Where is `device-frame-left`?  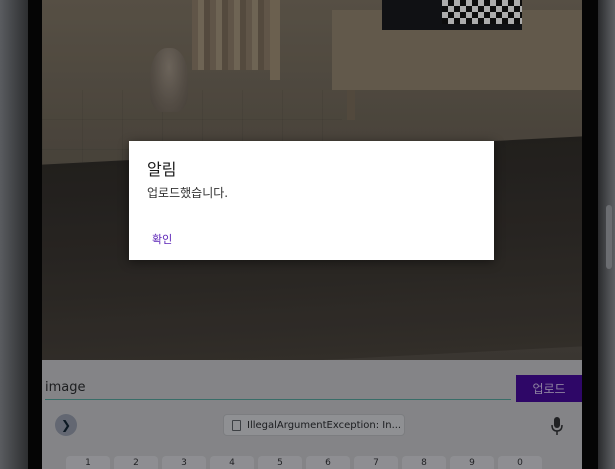 device-frame-left is located at coordinates (15, 234).